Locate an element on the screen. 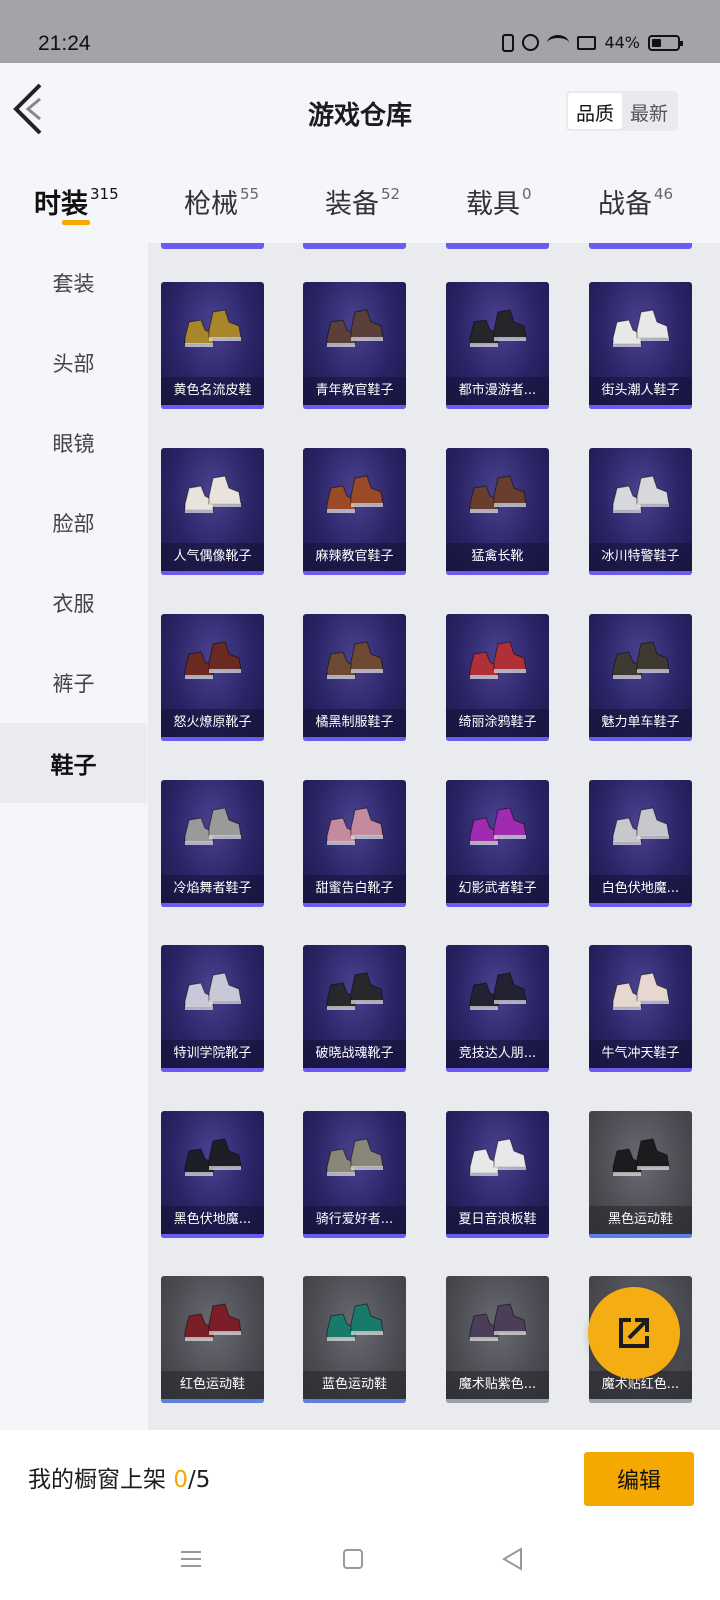  status-icons: 44% is located at coordinates (592, 42).